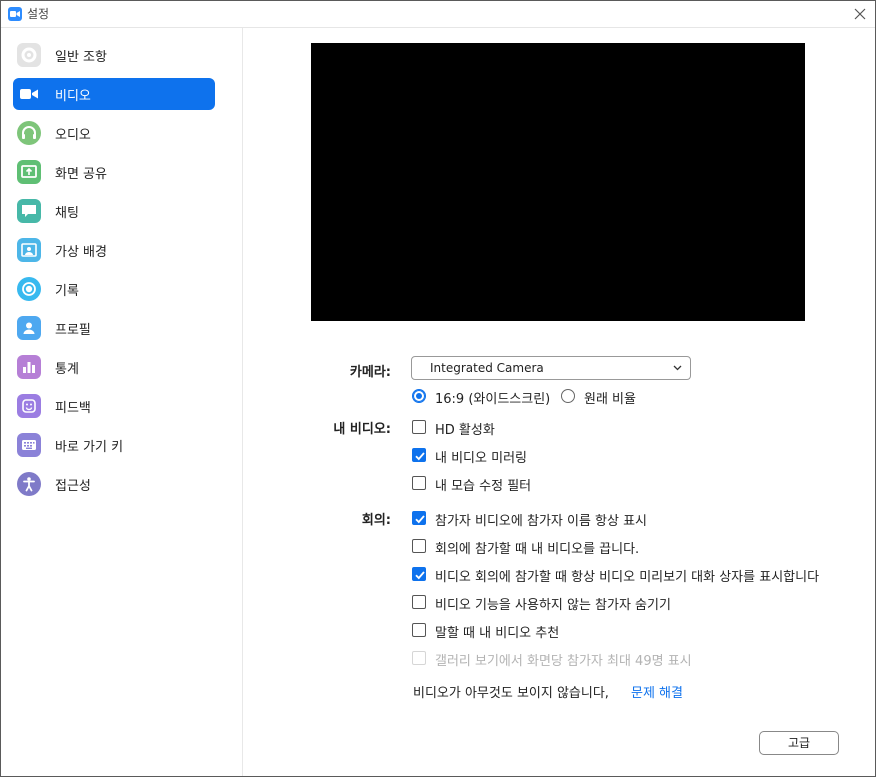 The image size is (876, 777). Describe the element at coordinates (38, 14) in the screenshot. I see `window-title: 설정` at that location.